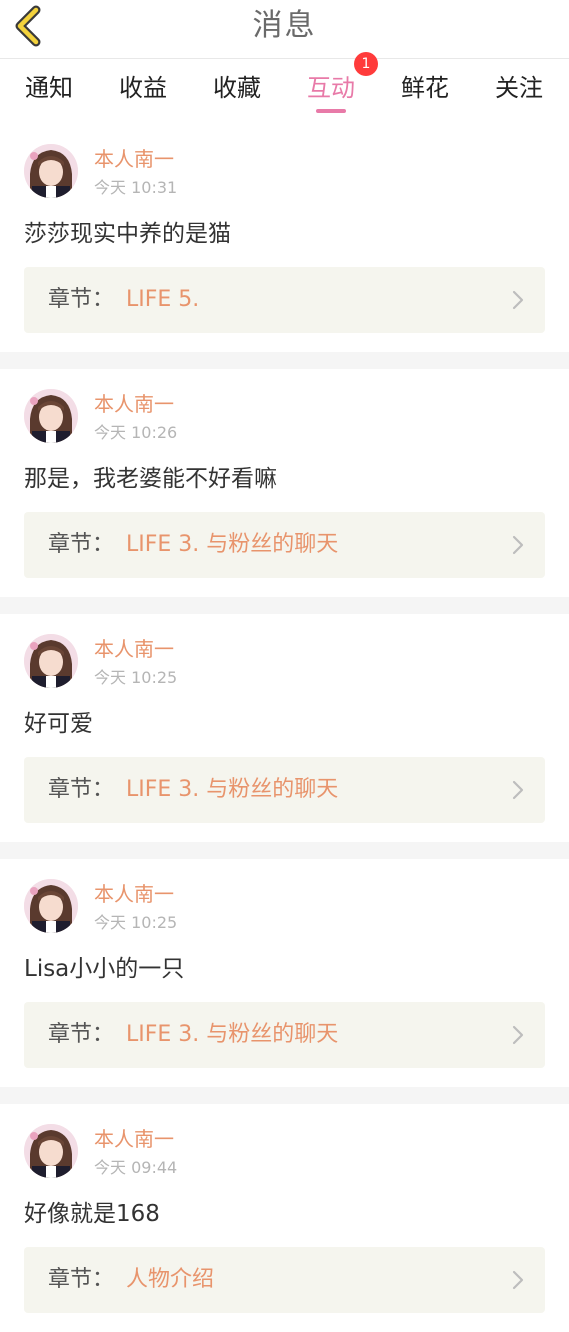 This screenshot has height=1332, width=569. I want to click on page-title: 消息, so click(284, 25).